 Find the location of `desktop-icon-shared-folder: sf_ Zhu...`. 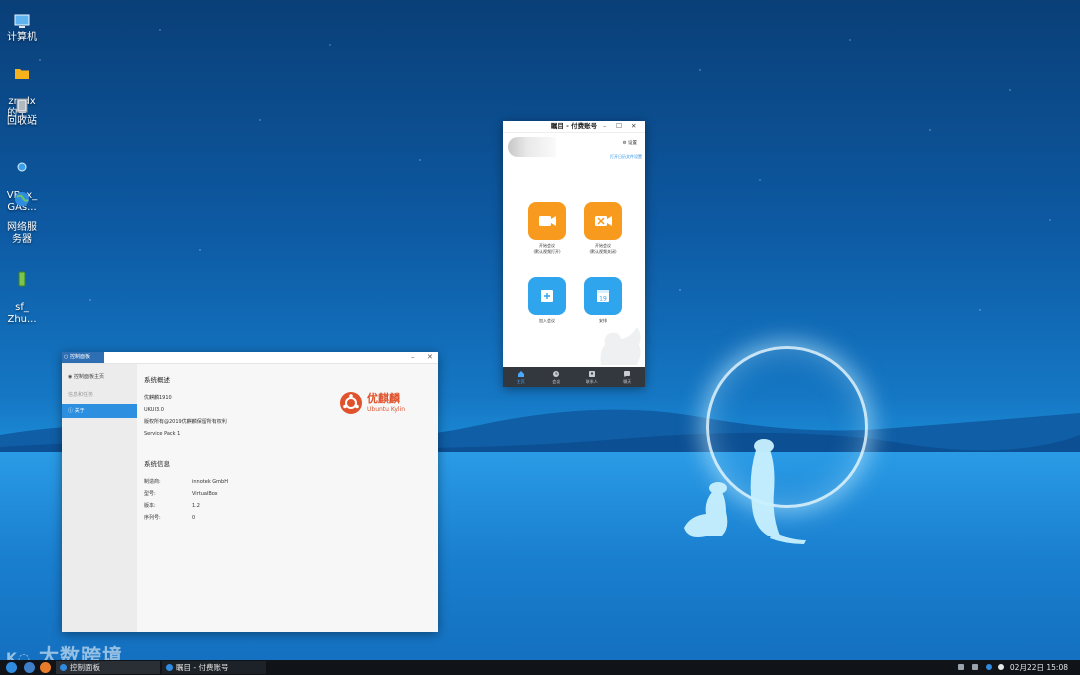

desktop-icon-shared-folder: sf_ Zhu... is located at coordinates (22, 292).